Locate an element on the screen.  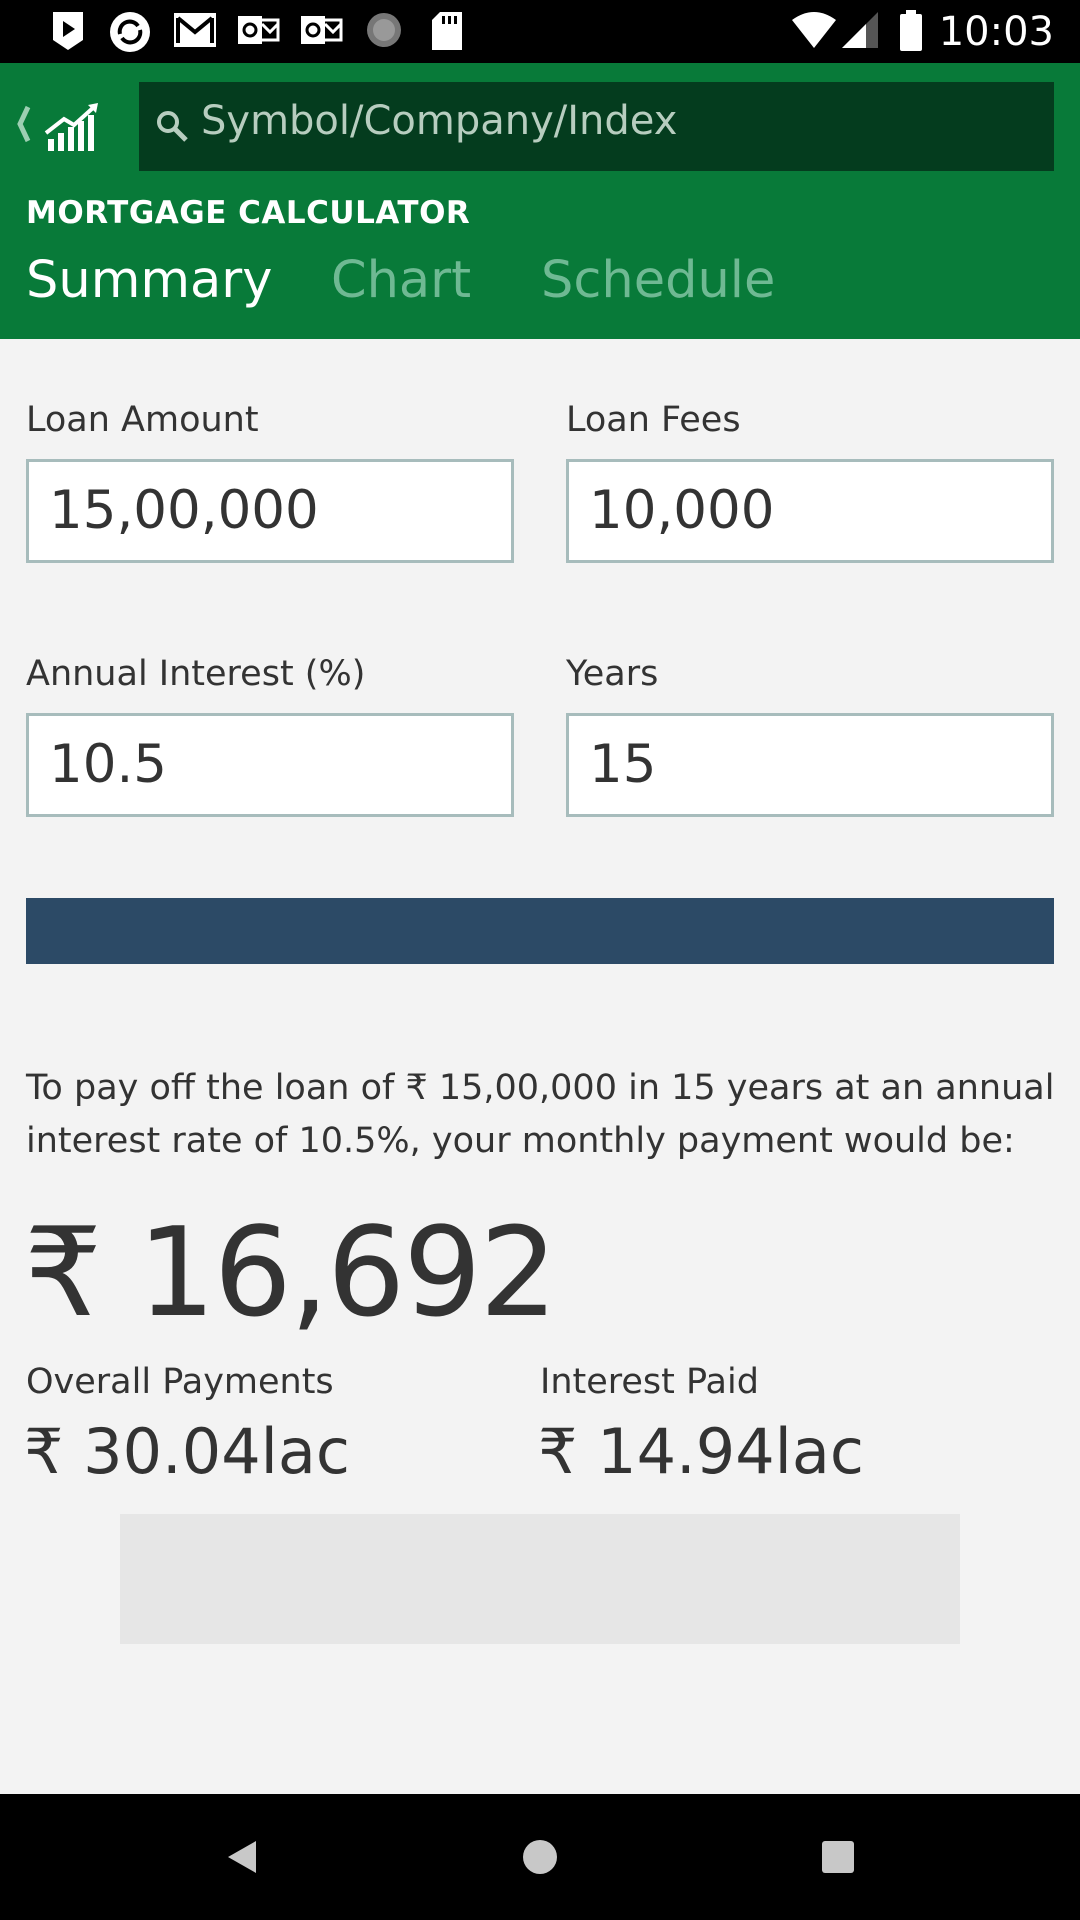
home-circle-icon is located at coordinates (540, 1857).